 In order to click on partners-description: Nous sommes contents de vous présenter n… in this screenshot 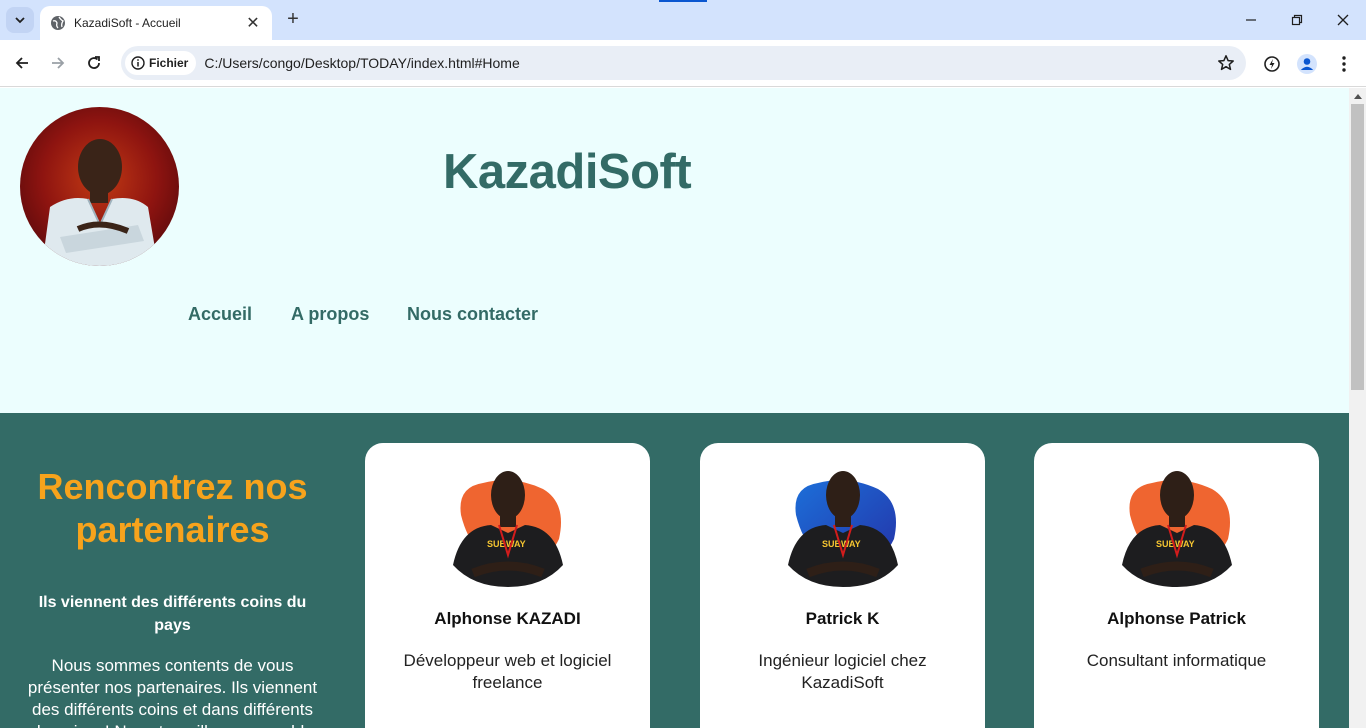, I will do `click(172, 692)`.